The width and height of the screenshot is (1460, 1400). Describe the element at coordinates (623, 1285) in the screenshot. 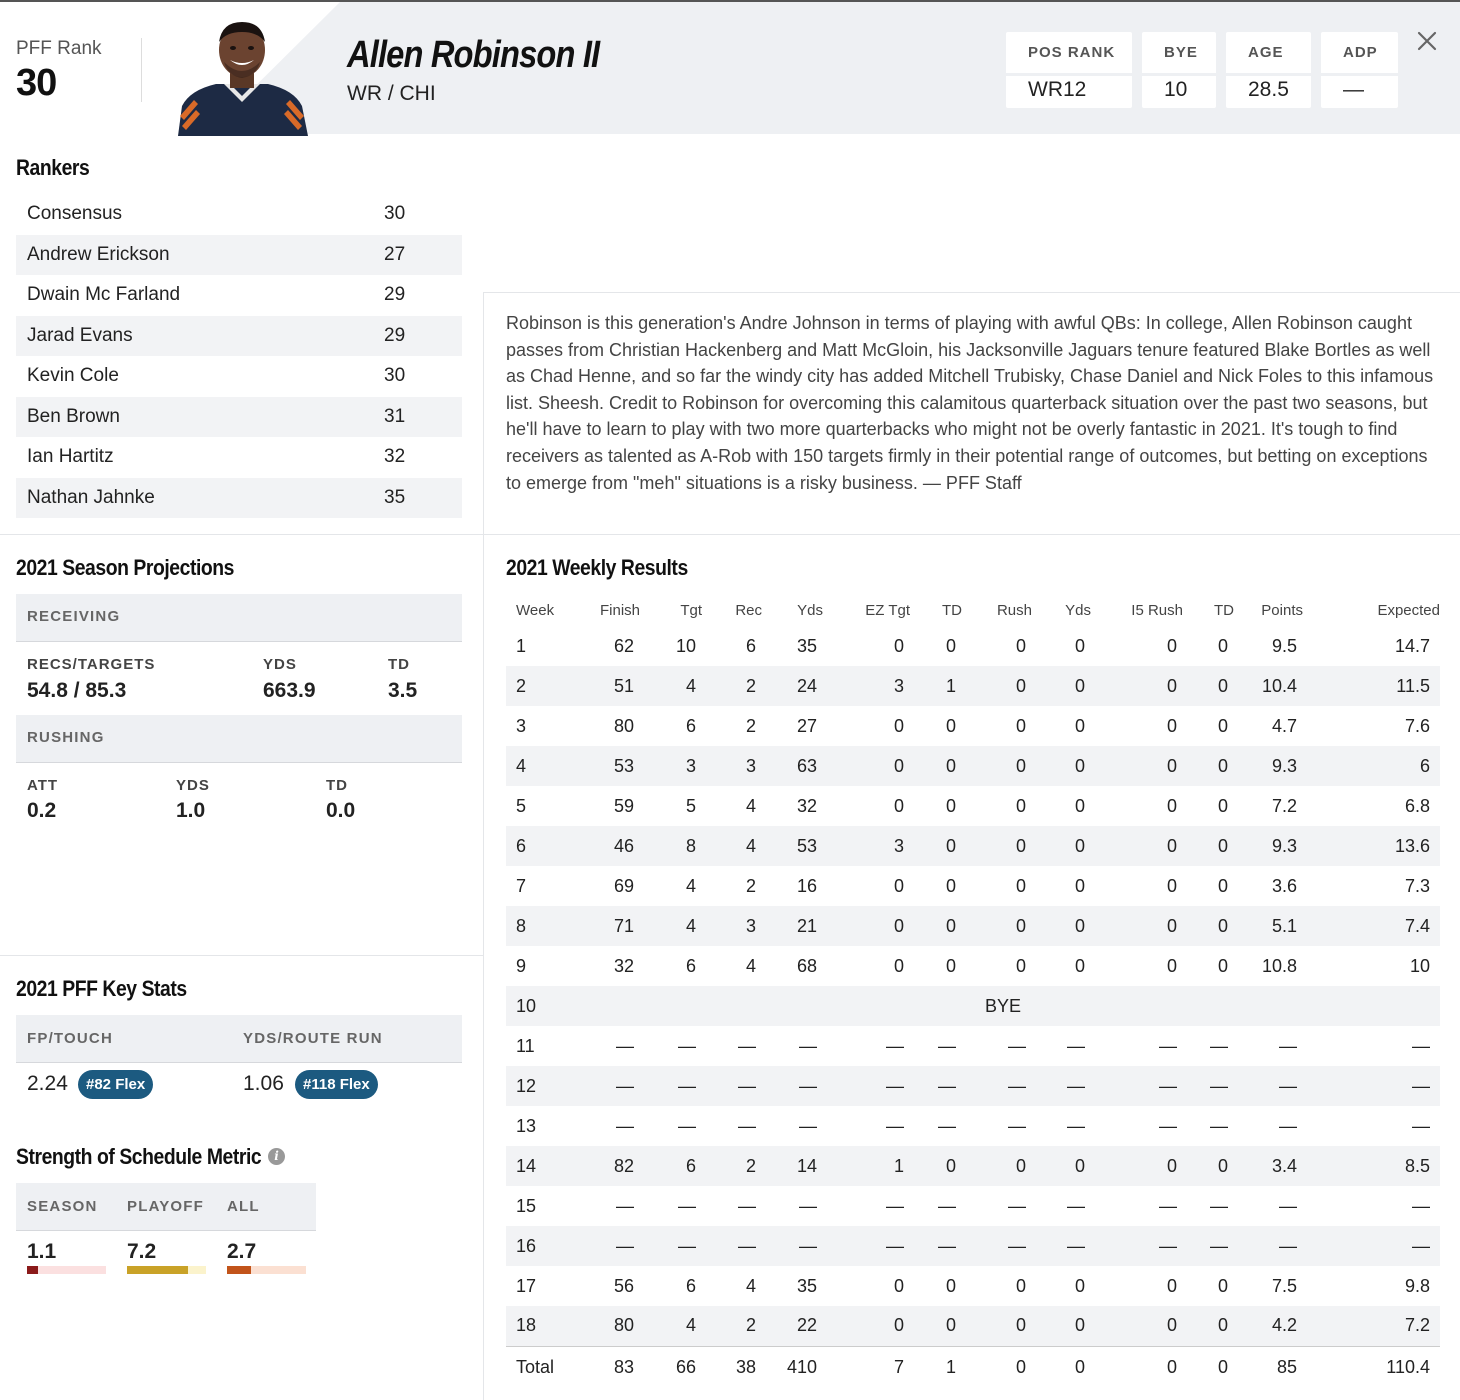

I see `table-cell: 56` at that location.